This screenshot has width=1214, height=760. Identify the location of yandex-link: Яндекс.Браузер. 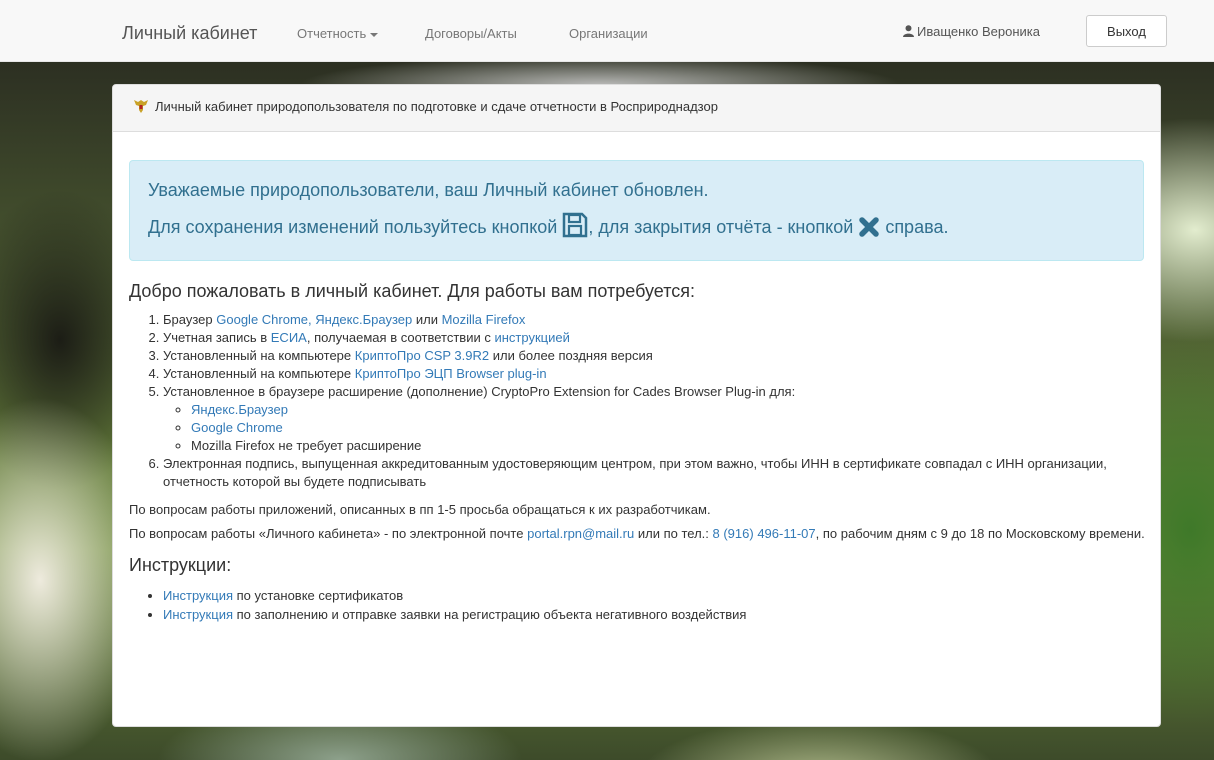
(363, 319).